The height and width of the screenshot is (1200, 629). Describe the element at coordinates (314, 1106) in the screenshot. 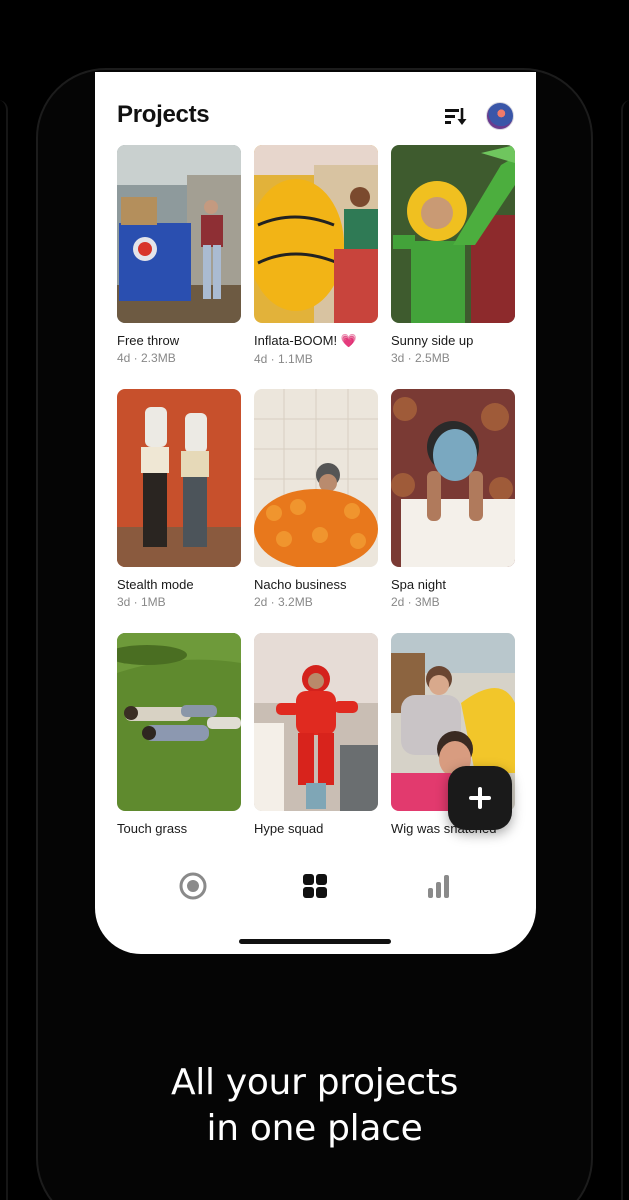

I see `marketing-caption: All your projects in one place` at that location.